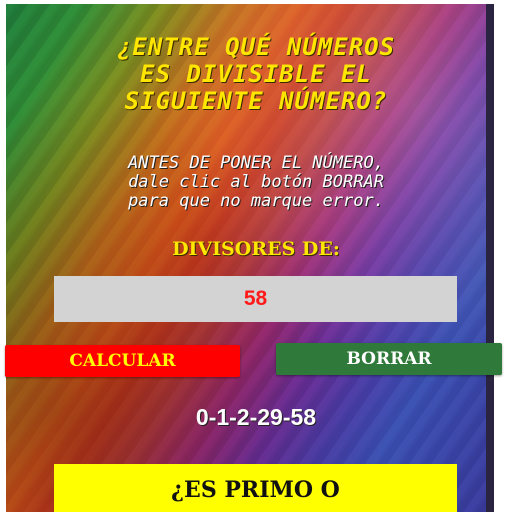 The width and height of the screenshot is (512, 516). What do you see at coordinates (255, 488) in the screenshot?
I see `prime-question-box: ¿ES PRIMO O` at bounding box center [255, 488].